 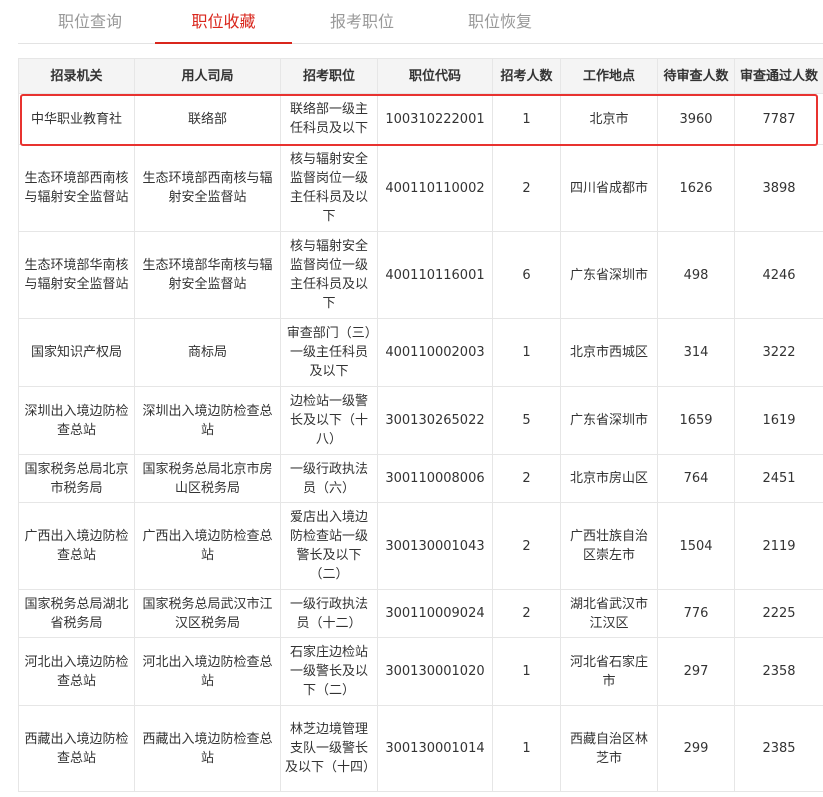 What do you see at coordinates (778, 76) in the screenshot?
I see `column-header-review-passed: 审查通过人数` at bounding box center [778, 76].